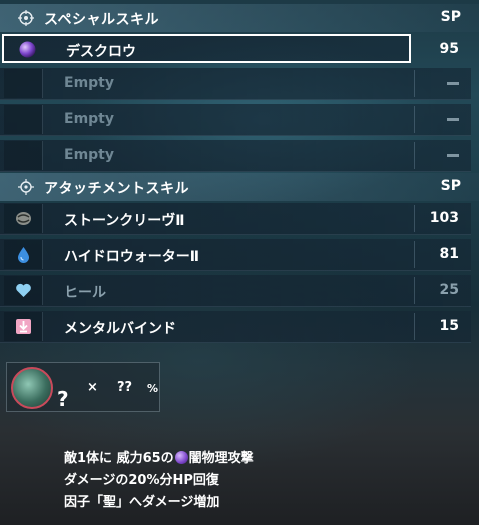 This screenshot has height=525, width=479. Describe the element at coordinates (153, 388) in the screenshot. I see `percent-sign: %` at that location.